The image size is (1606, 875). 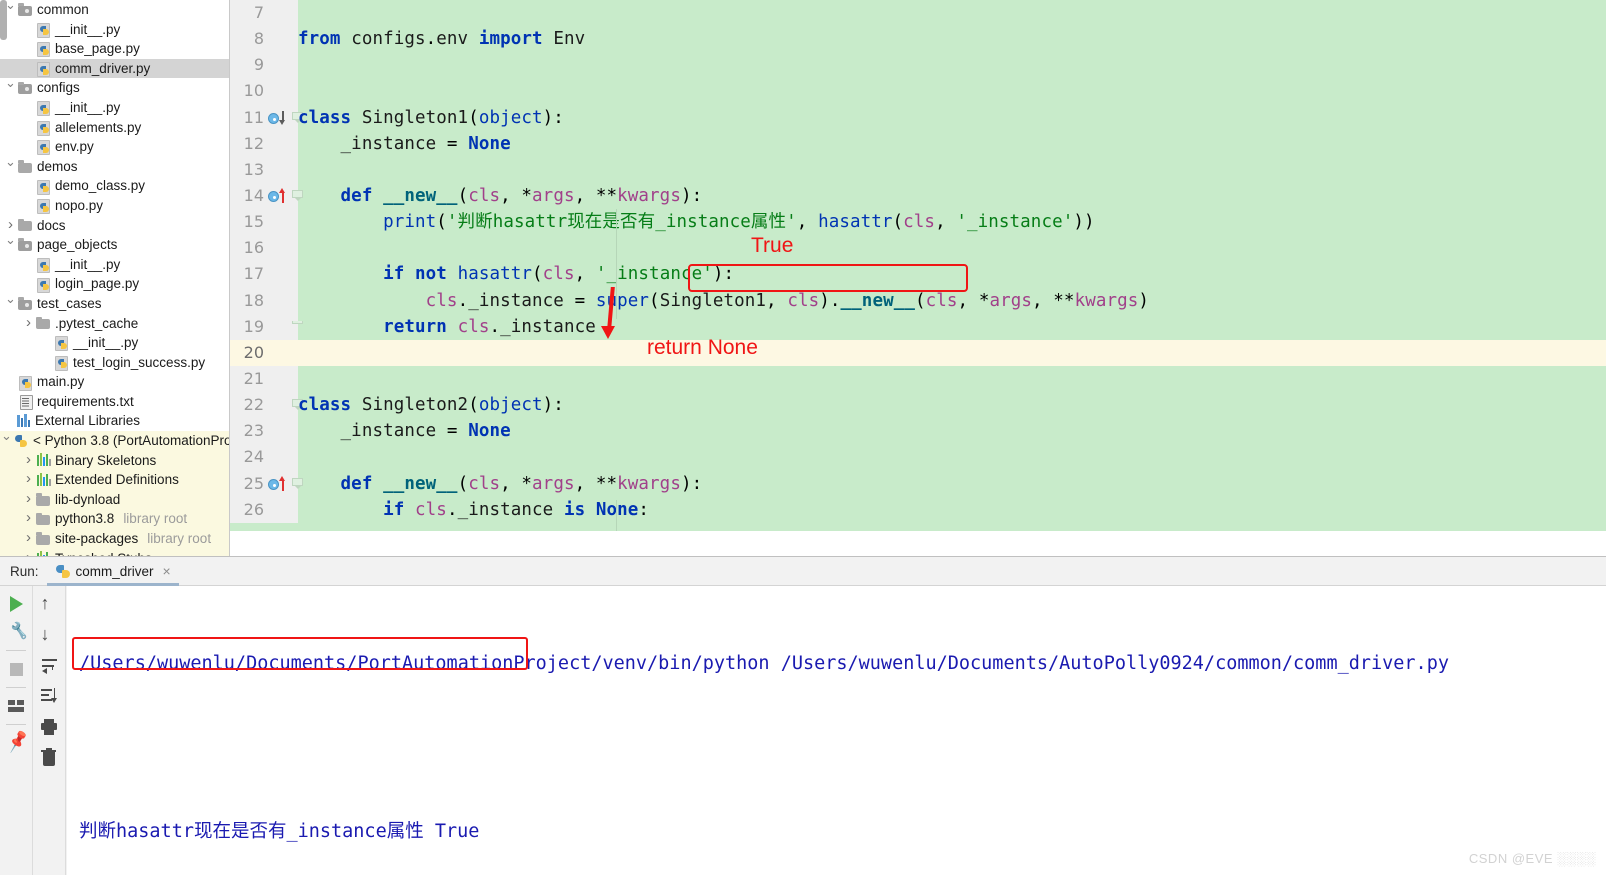 I want to click on tree-row: allelements.py, so click(x=114, y=128).